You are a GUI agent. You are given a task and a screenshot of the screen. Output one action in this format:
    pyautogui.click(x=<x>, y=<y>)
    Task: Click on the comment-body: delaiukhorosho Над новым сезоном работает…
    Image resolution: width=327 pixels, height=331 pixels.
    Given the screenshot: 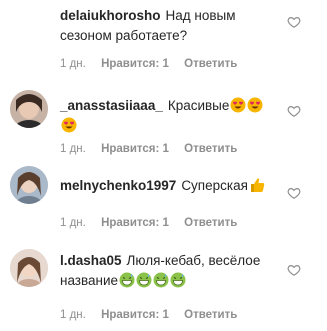 What is the action you would take?
    pyautogui.click(x=172, y=26)
    